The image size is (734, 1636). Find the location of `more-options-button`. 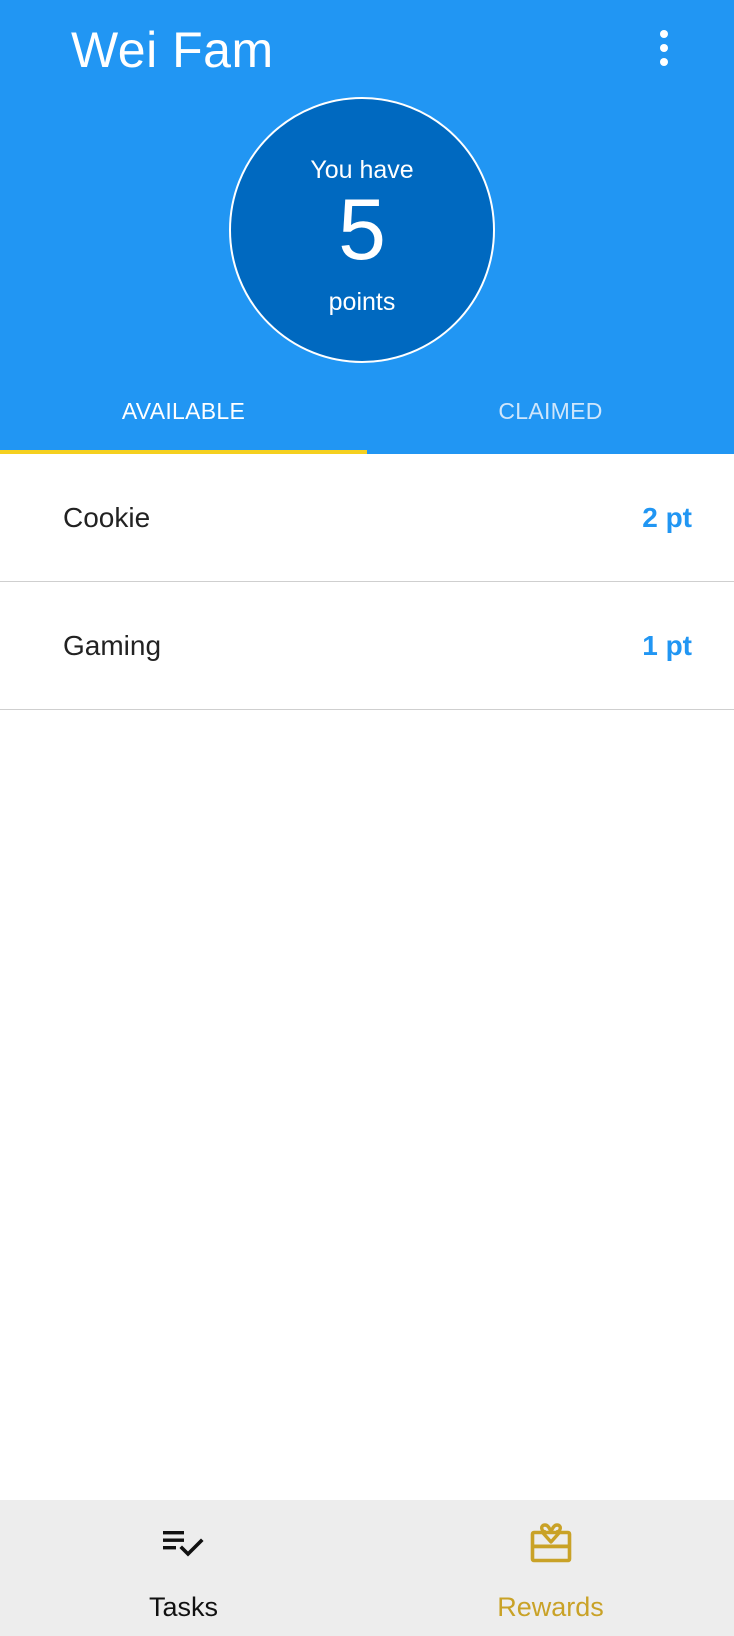

more-options-button is located at coordinates (664, 48).